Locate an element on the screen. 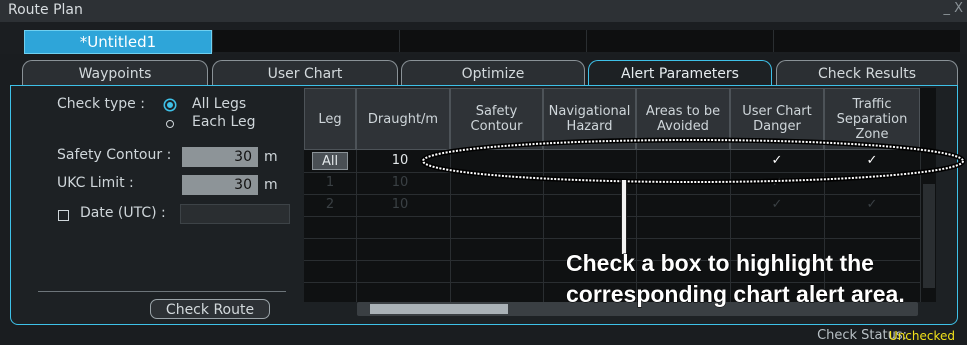 The height and width of the screenshot is (345, 967). check-route-button: Check Route is located at coordinates (210, 309).